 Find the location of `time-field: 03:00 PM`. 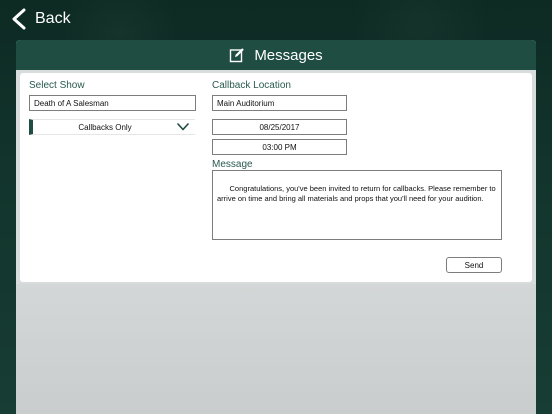

time-field: 03:00 PM is located at coordinates (279, 147).